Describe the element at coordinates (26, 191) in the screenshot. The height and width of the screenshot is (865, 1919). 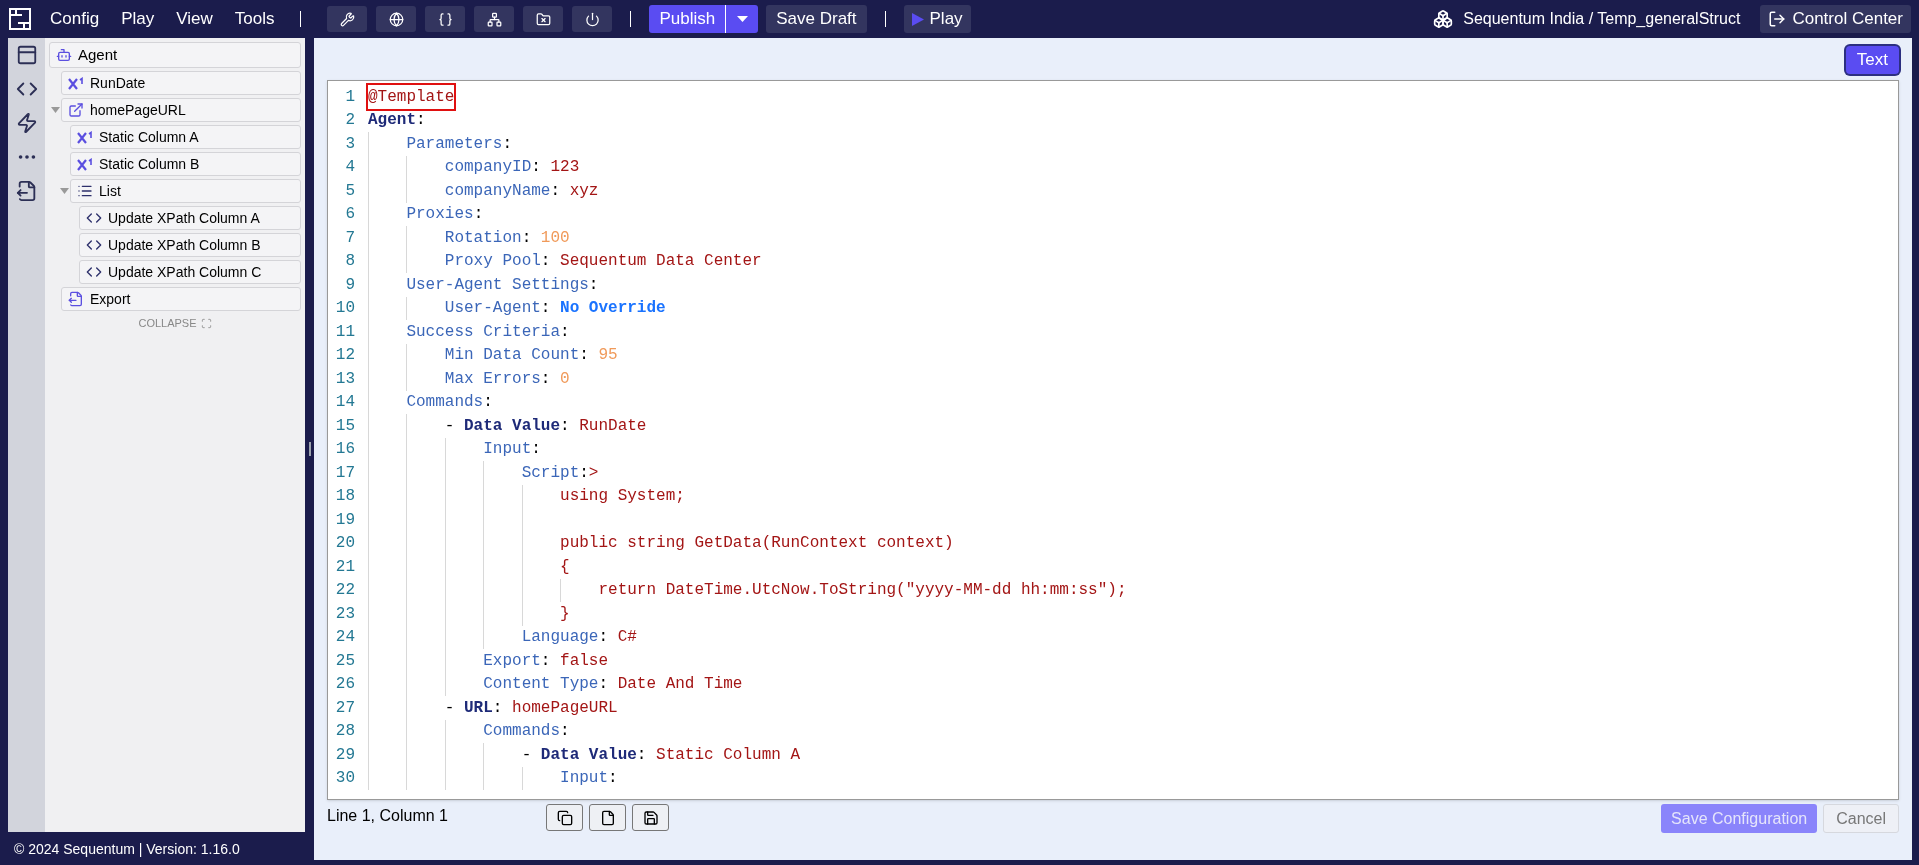
I see `export-icon` at that location.